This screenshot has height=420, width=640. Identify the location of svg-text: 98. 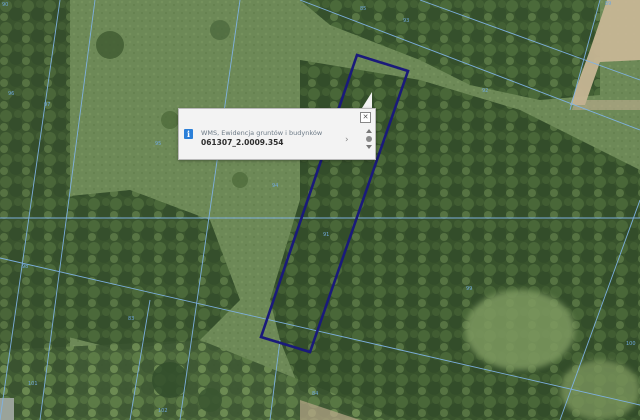
(25, 267).